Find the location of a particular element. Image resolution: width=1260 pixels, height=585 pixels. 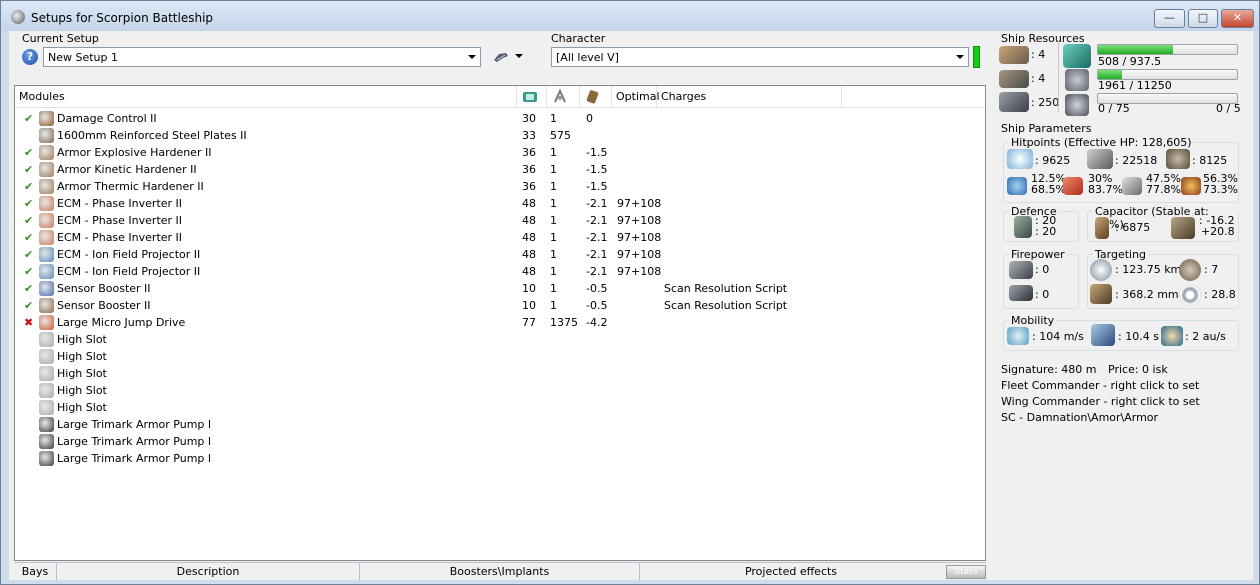

capacitor-rate-b: +20.8 is located at coordinates (1217, 231).